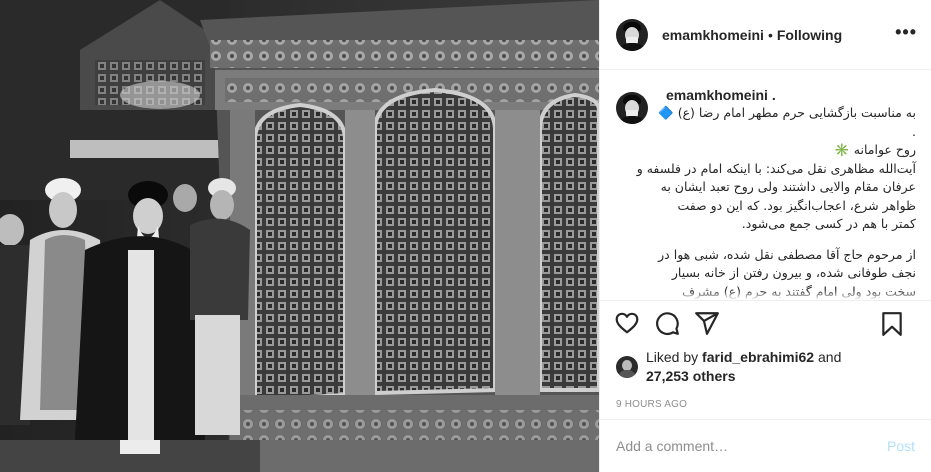 This screenshot has height=472, width=931. I want to click on likes-prefix: Liked by, so click(672, 357).